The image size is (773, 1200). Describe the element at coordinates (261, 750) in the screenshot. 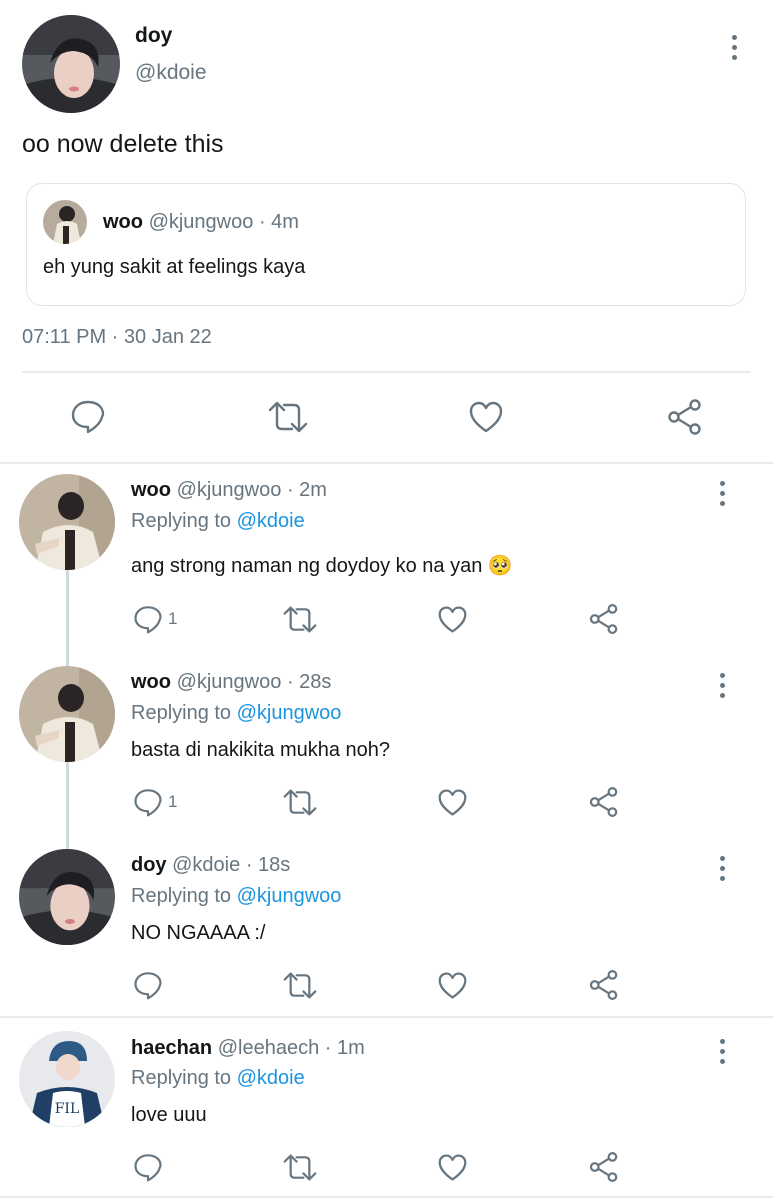

I see `tweet-text: basta di nakikita mukha noh?` at that location.